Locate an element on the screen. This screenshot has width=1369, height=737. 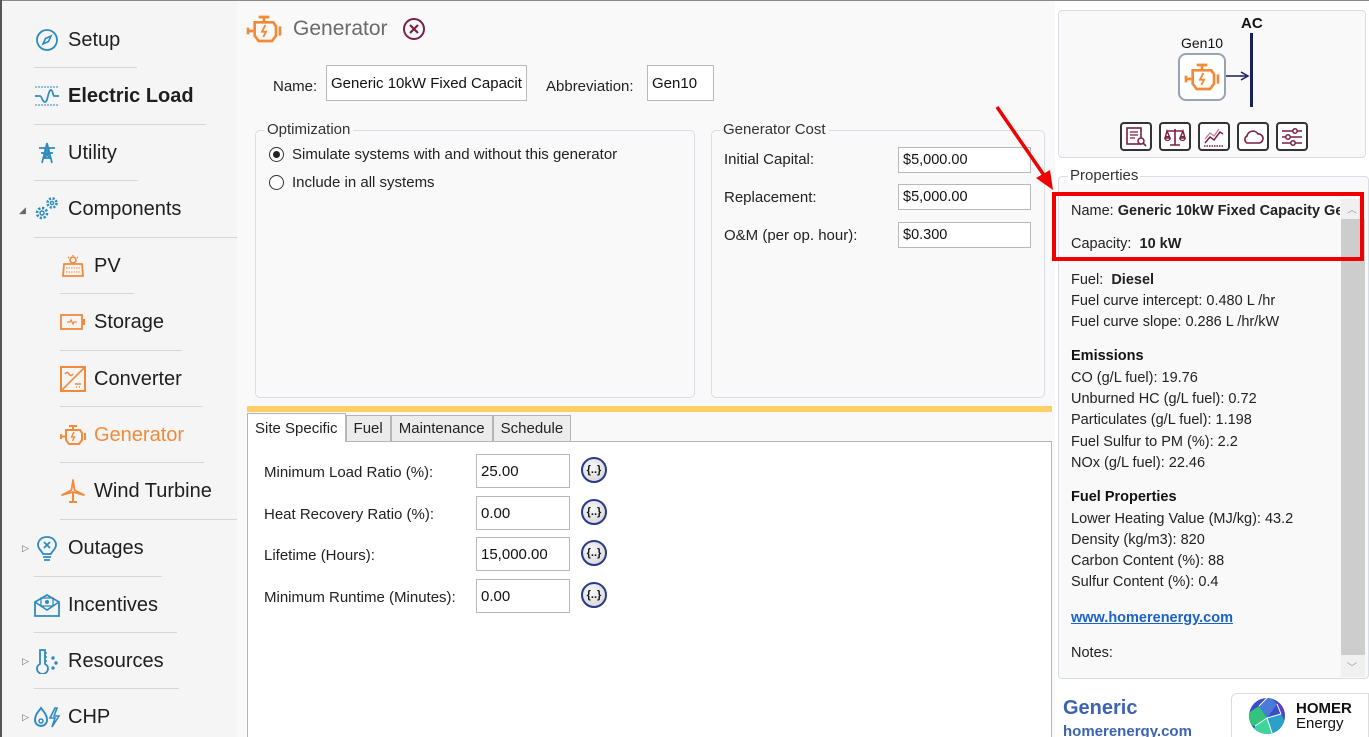
generator-component-node is located at coordinates (1202, 77).